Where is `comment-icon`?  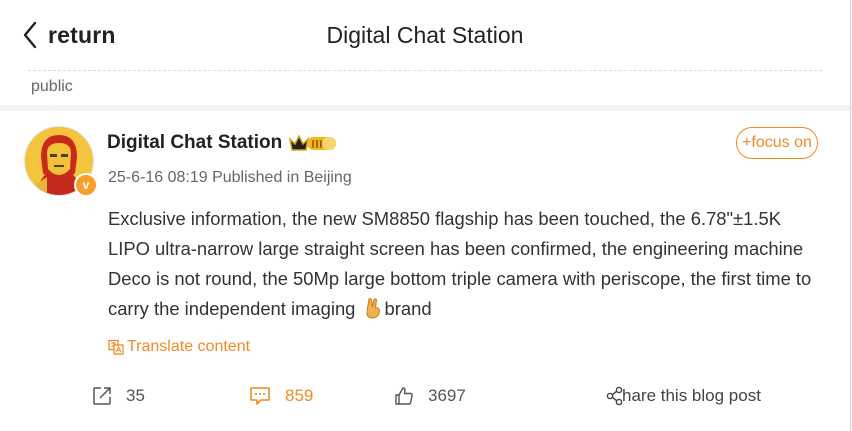
comment-icon is located at coordinates (260, 396).